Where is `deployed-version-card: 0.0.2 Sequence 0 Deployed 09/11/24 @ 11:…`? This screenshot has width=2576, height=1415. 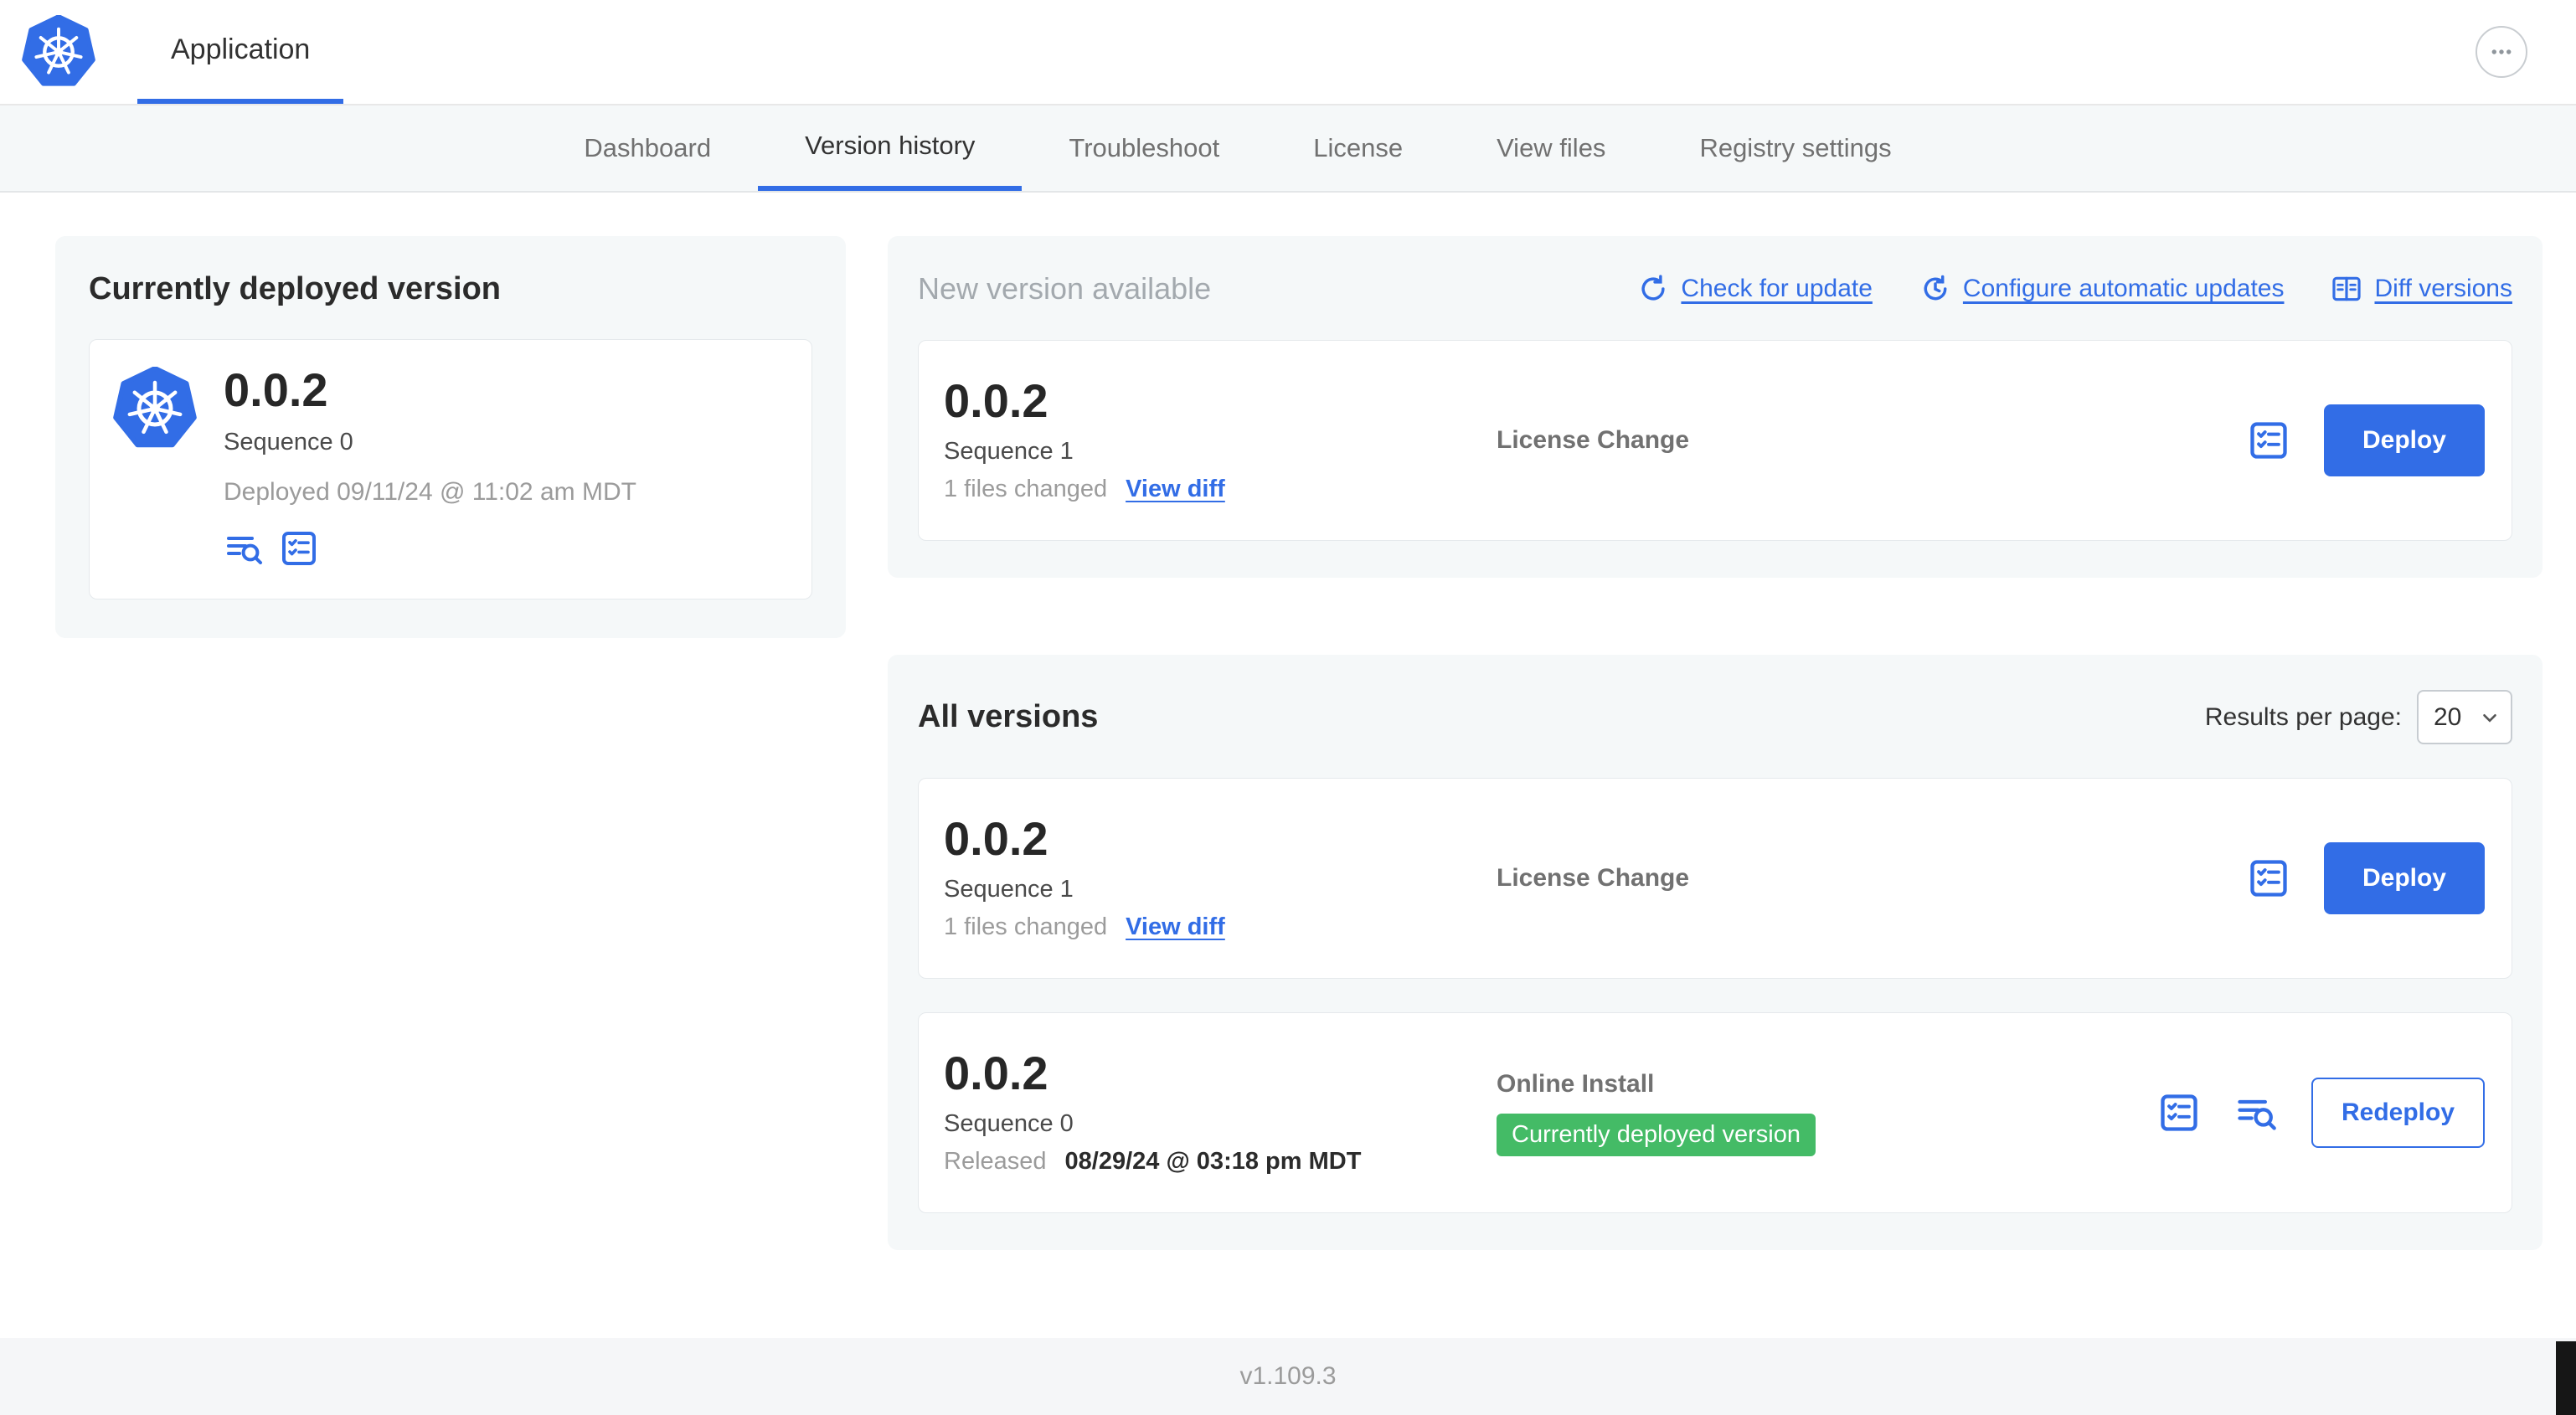
deployed-version-card: 0.0.2 Sequence 0 Deployed 09/11/24 @ 11:… is located at coordinates (450, 469).